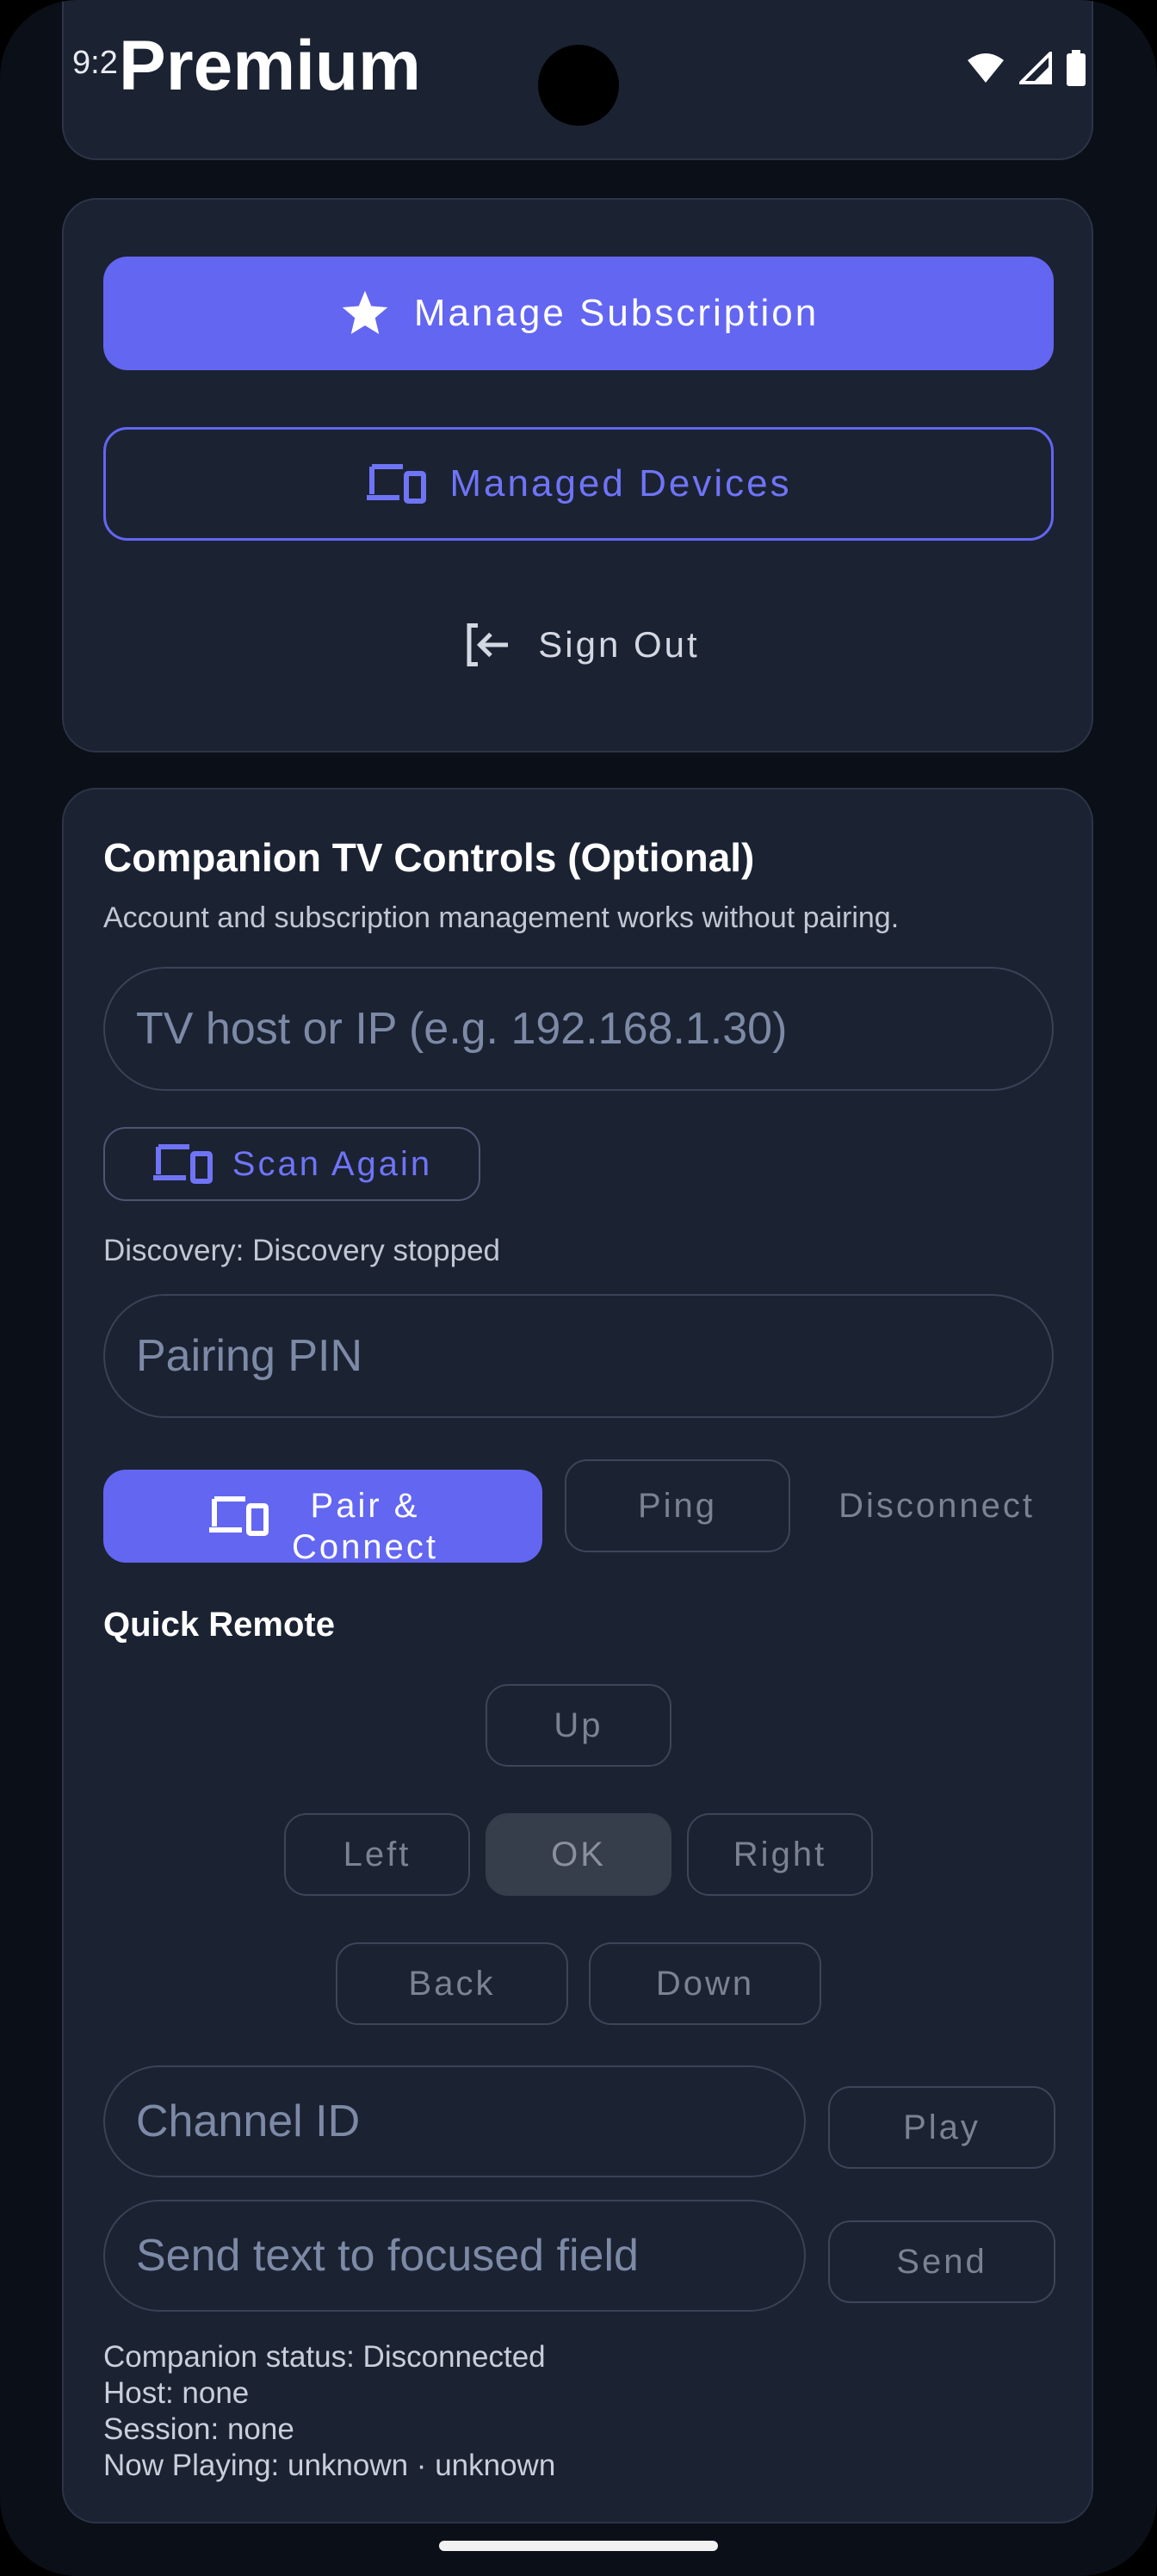  I want to click on ok-label: OK, so click(579, 1854).